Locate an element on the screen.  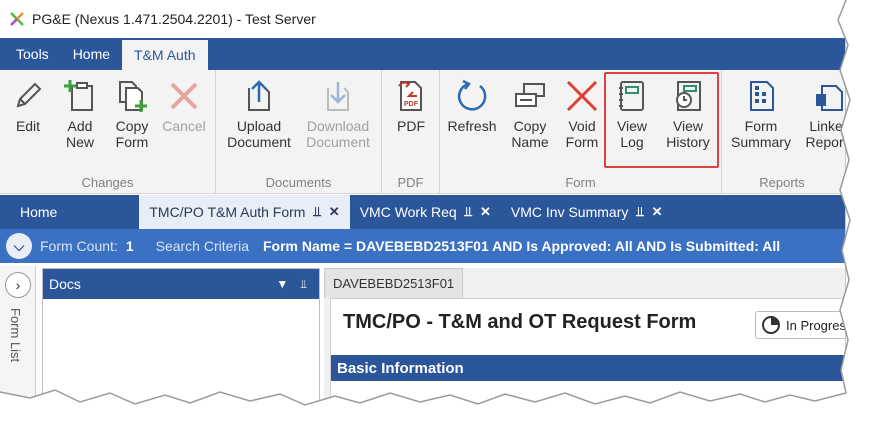
copy-name-label: Copy Name is located at coordinates (530, 134).